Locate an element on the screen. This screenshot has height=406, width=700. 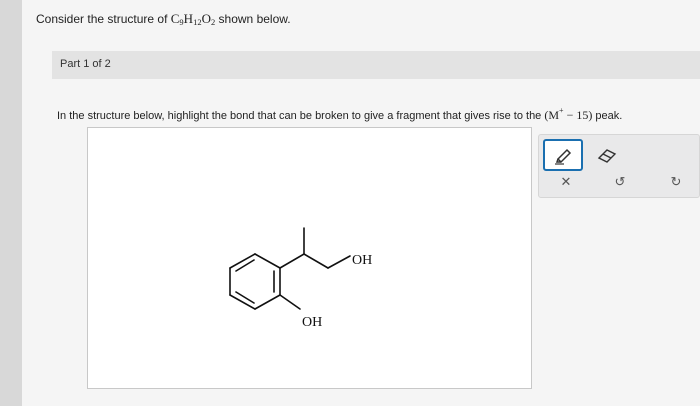
ring-to-ch-bond is located at coordinates (292, 261).